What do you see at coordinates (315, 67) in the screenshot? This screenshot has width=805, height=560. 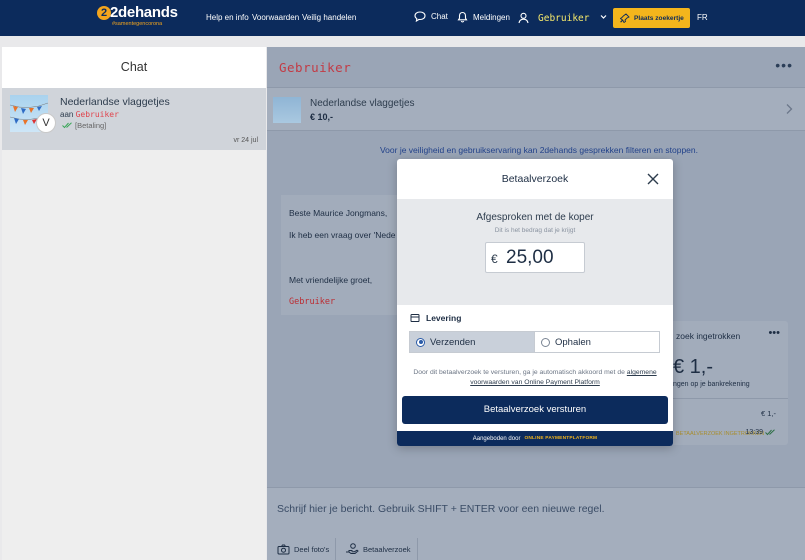 I see `conversation-partner-name: Gebruiker` at bounding box center [315, 67].